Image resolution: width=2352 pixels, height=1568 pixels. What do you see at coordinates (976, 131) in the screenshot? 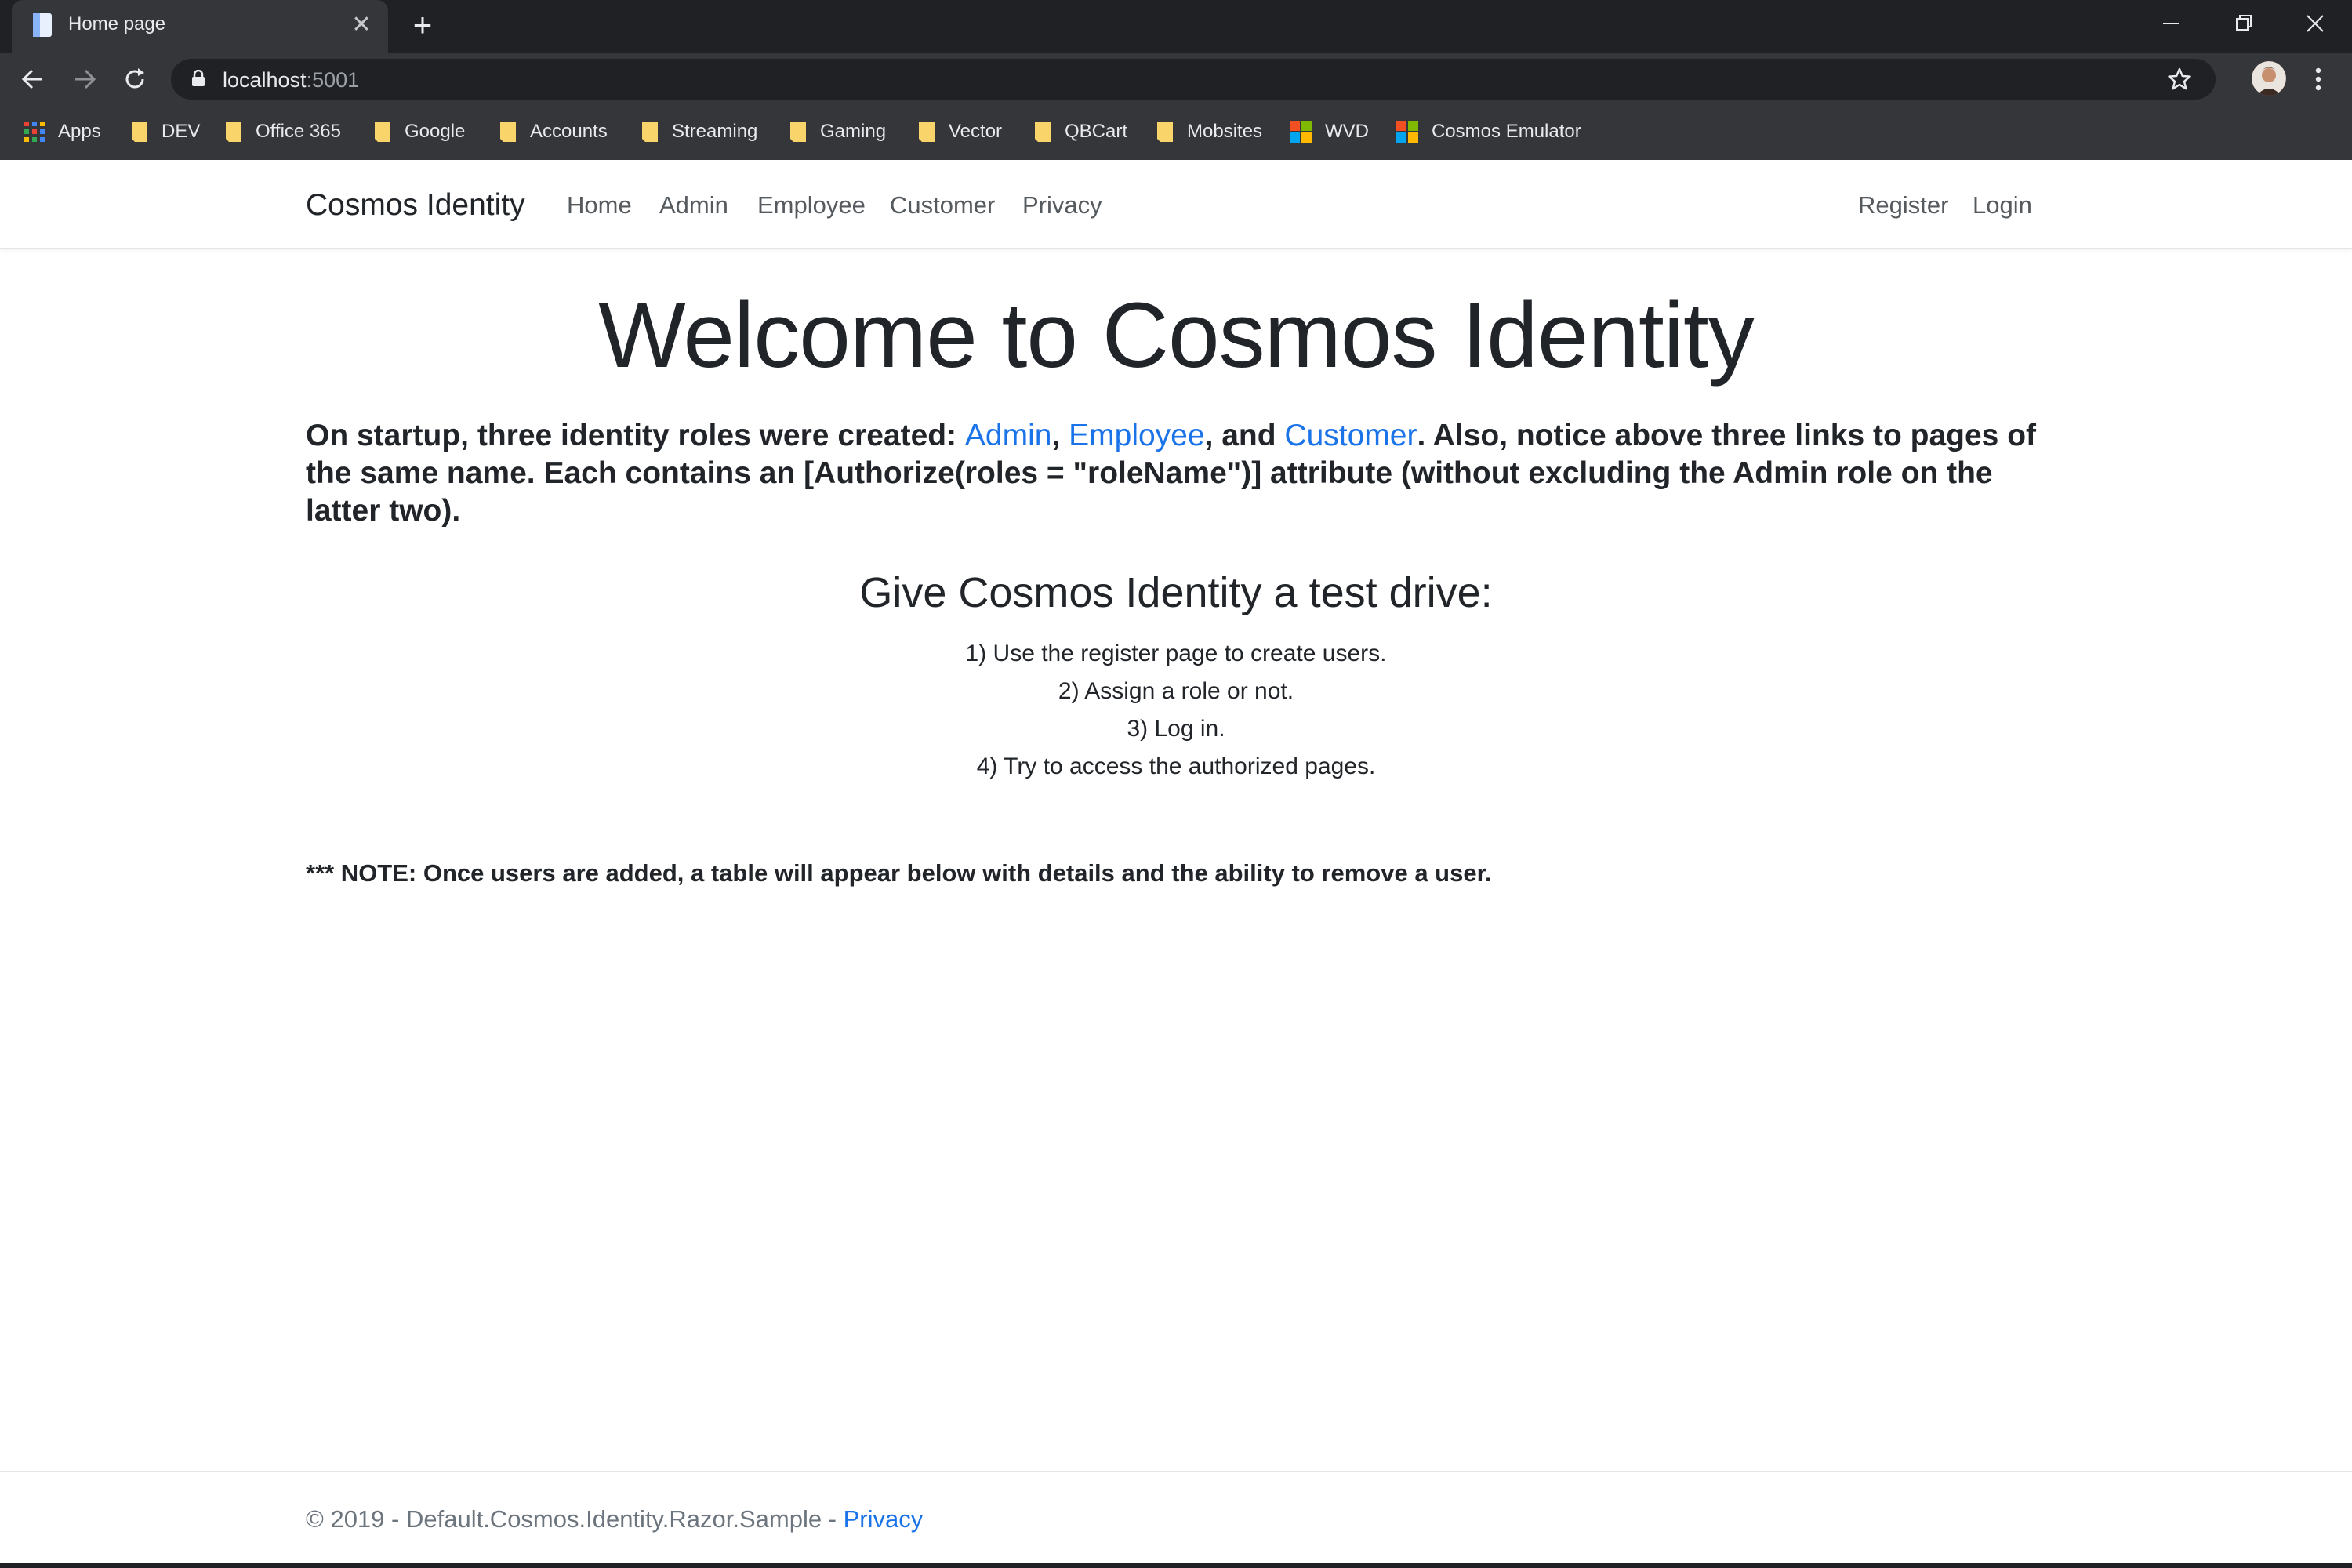
I see `bookmark-label: Vector` at bounding box center [976, 131].